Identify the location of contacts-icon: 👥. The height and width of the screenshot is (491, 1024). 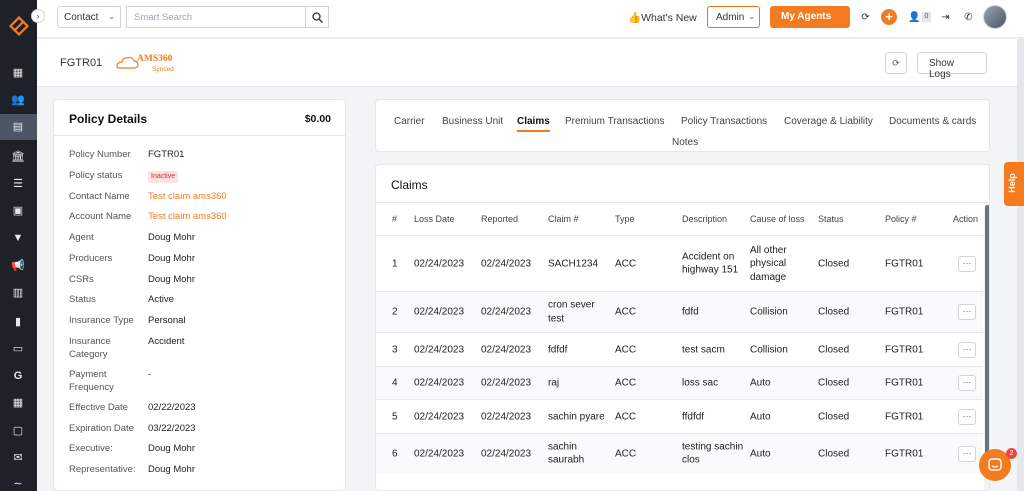
(18, 100).